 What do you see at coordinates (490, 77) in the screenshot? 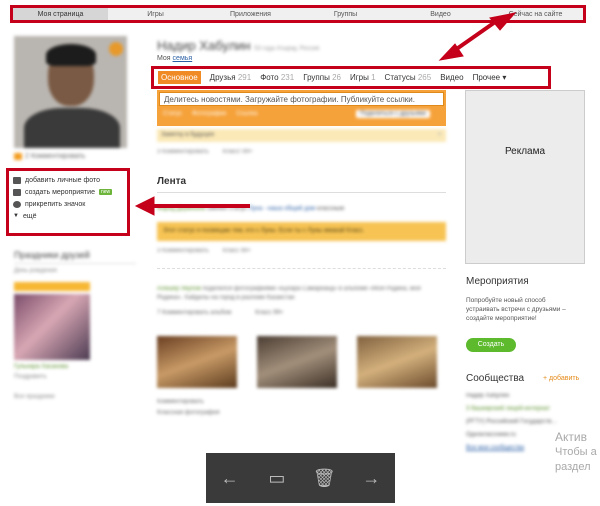
I see `tab-more: Прочее ▾` at bounding box center [490, 77].